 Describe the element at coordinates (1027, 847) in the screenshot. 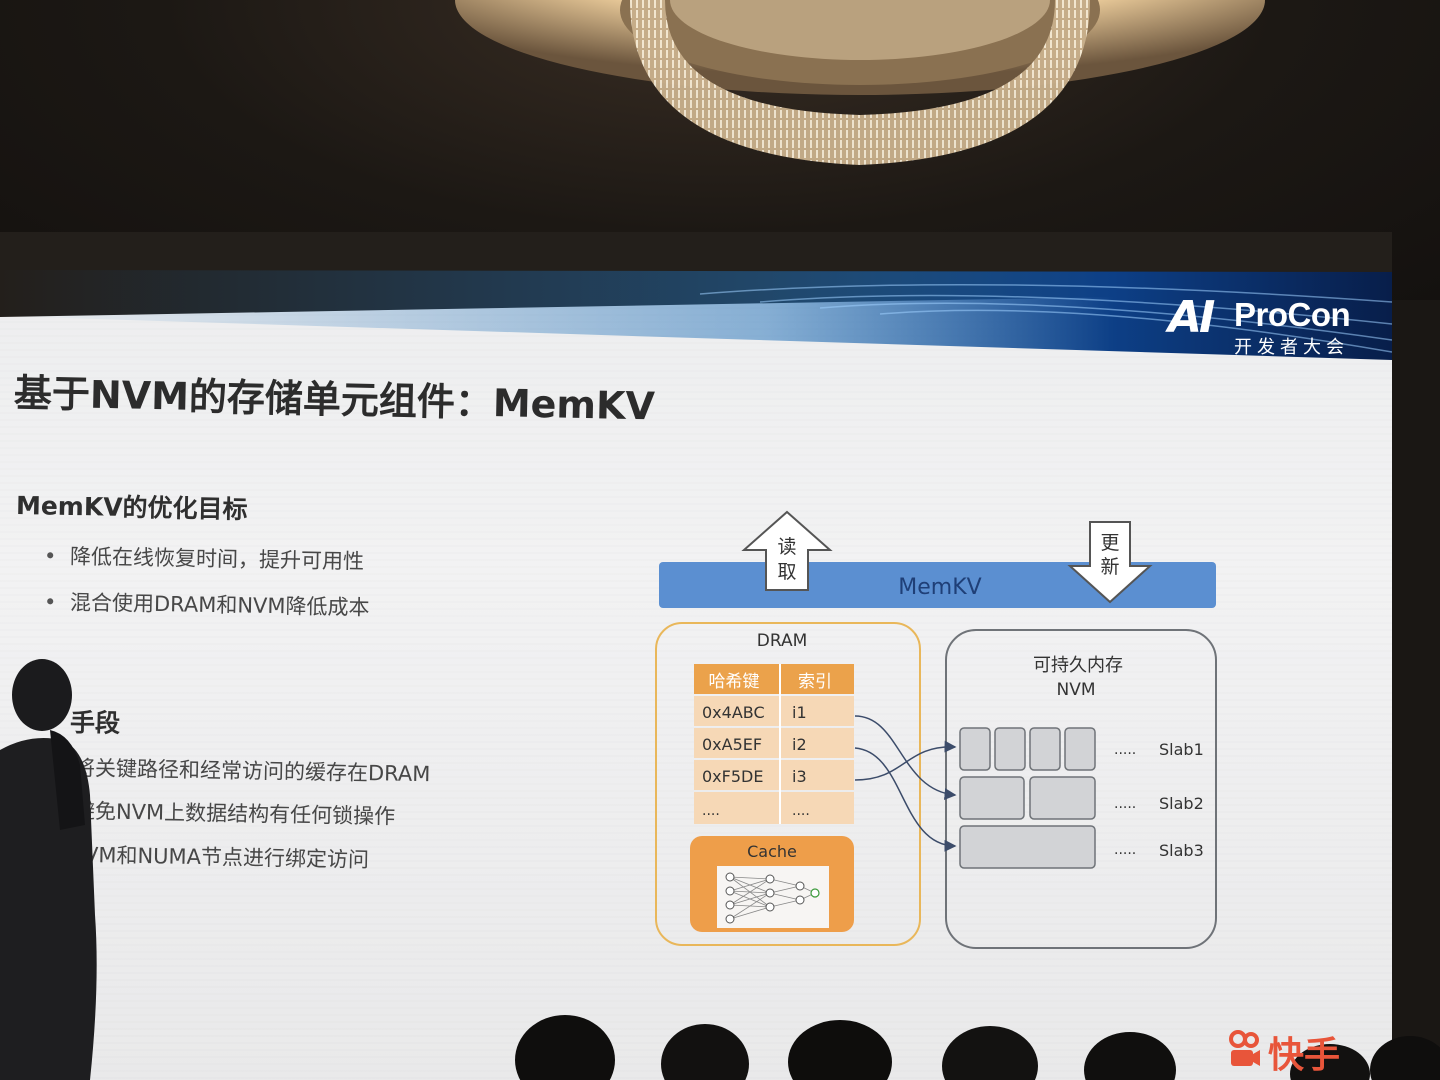

I see `slab3-block` at that location.